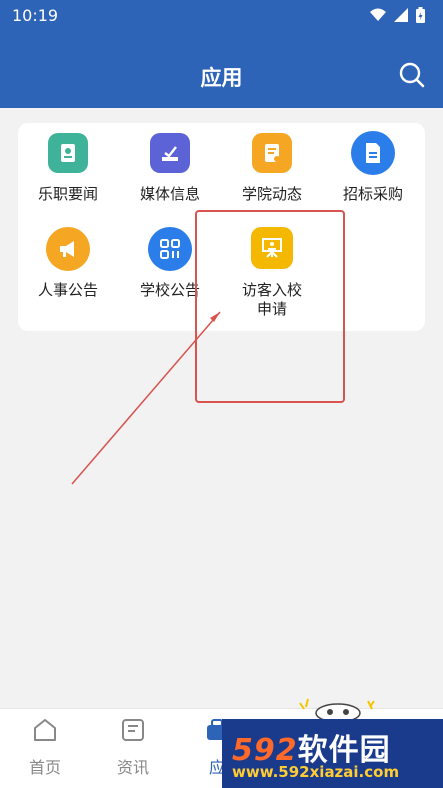  I want to click on procurement-icon, so click(373, 153).